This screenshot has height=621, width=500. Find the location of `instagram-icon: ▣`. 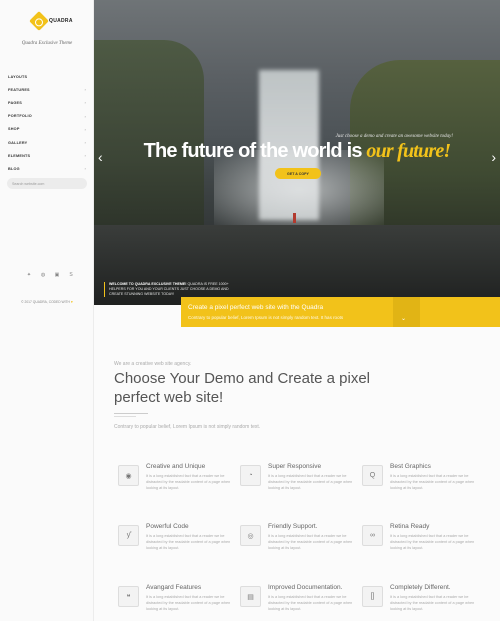

instagram-icon: ▣ is located at coordinates (57, 275).